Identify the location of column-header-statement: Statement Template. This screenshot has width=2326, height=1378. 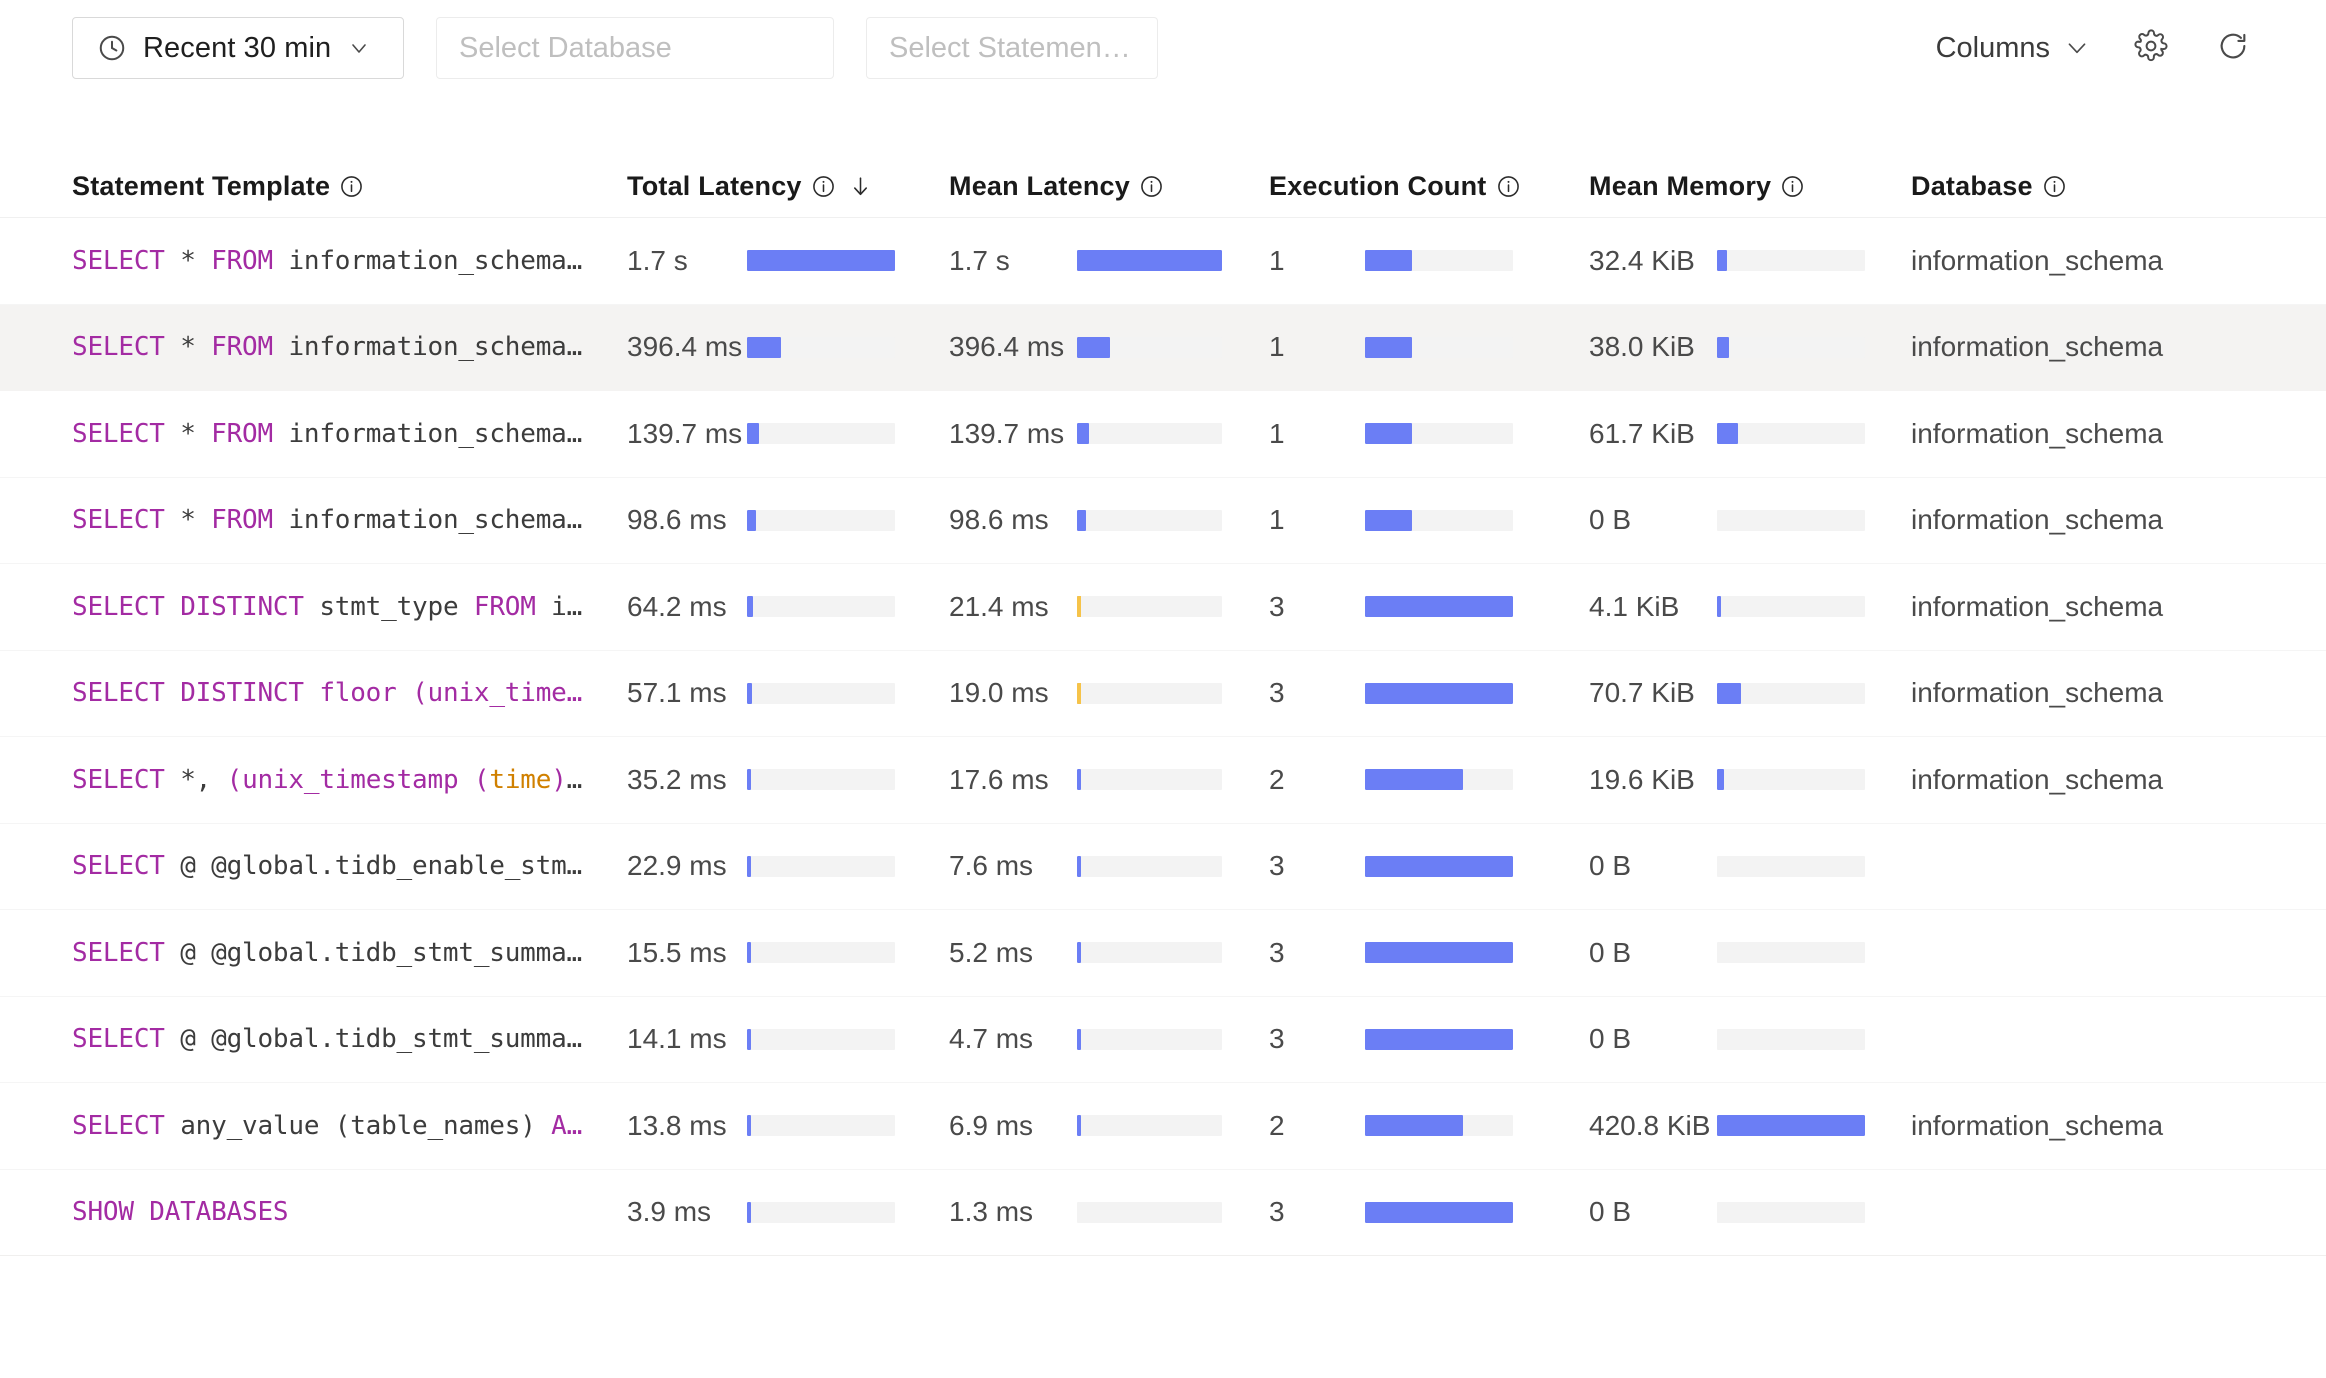
(349, 186).